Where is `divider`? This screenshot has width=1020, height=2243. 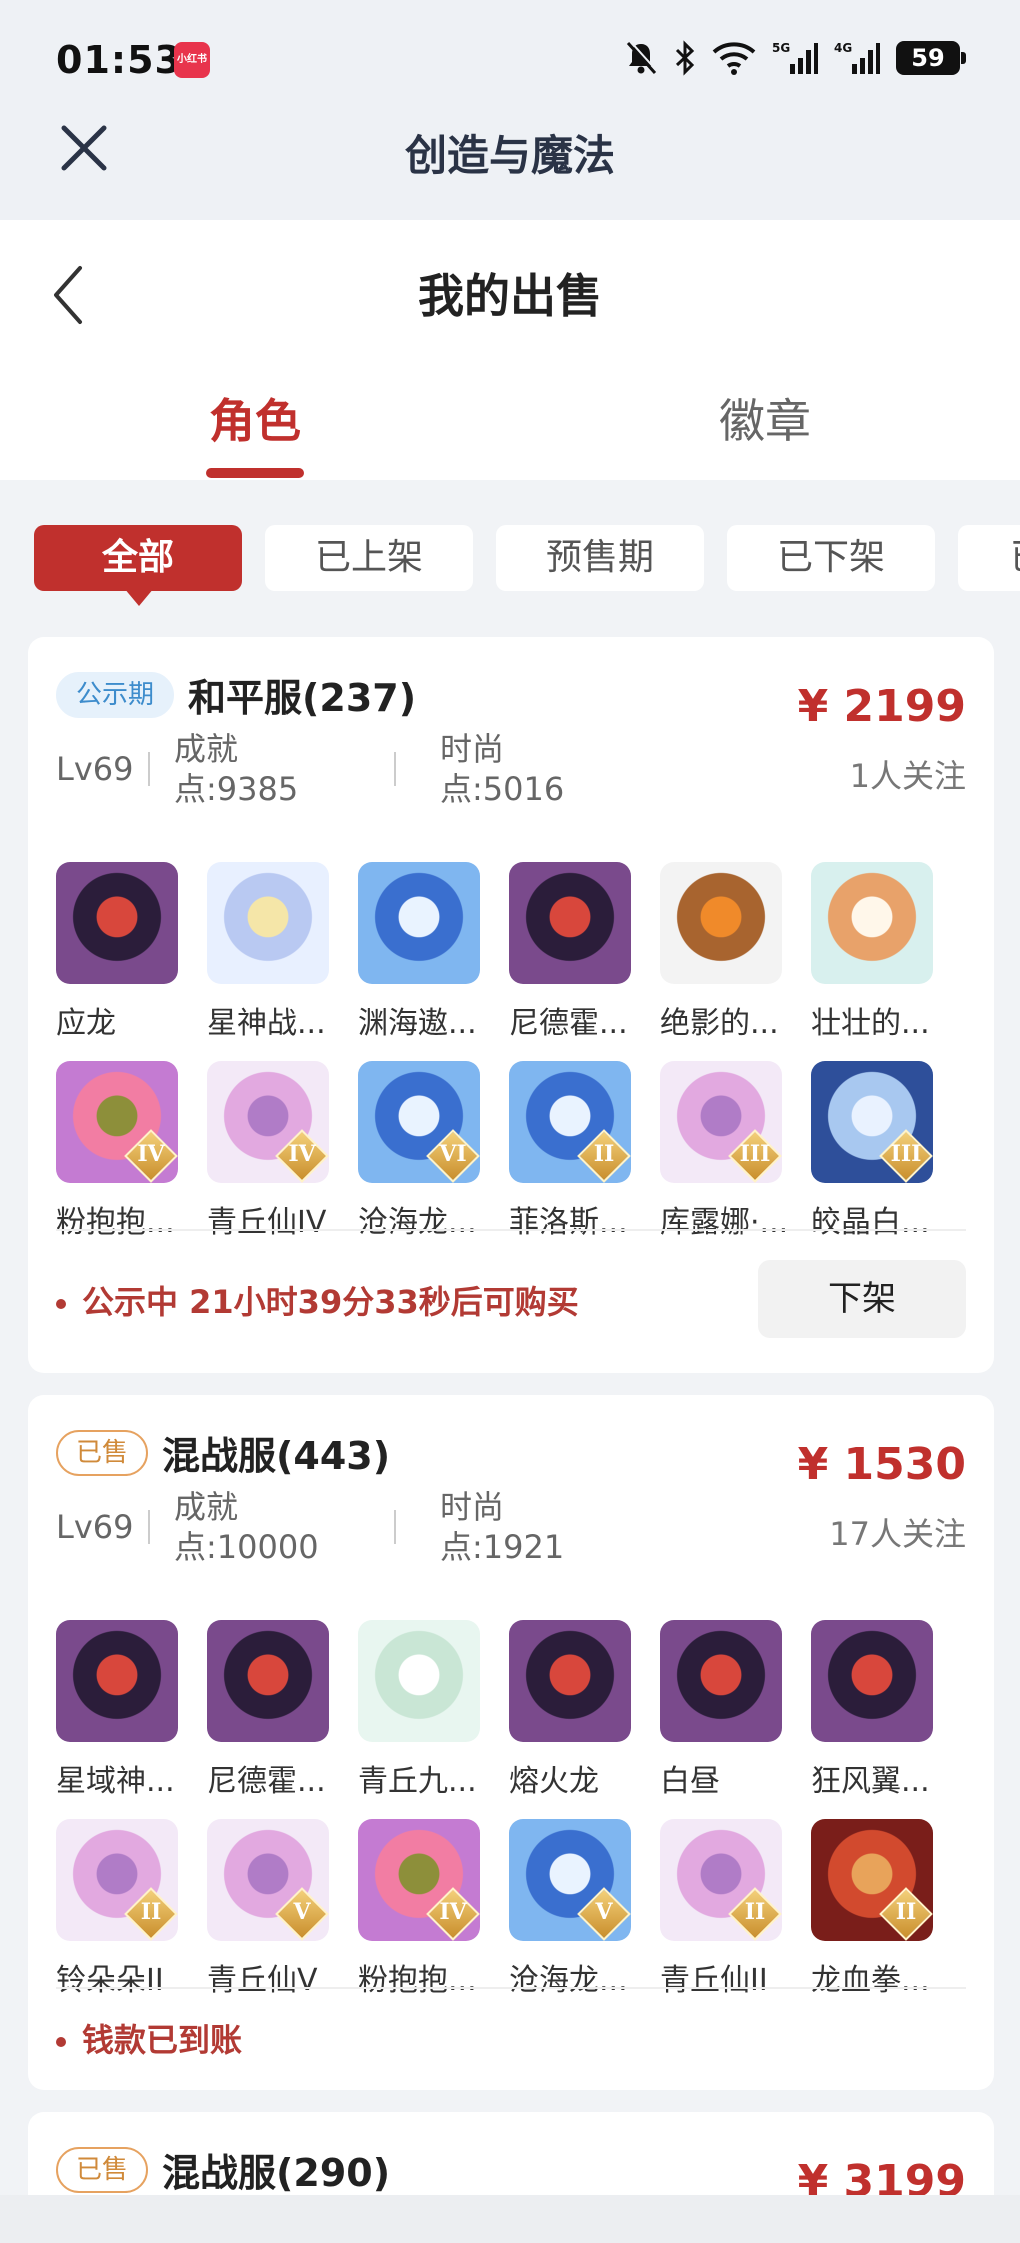 divider is located at coordinates (395, 1527).